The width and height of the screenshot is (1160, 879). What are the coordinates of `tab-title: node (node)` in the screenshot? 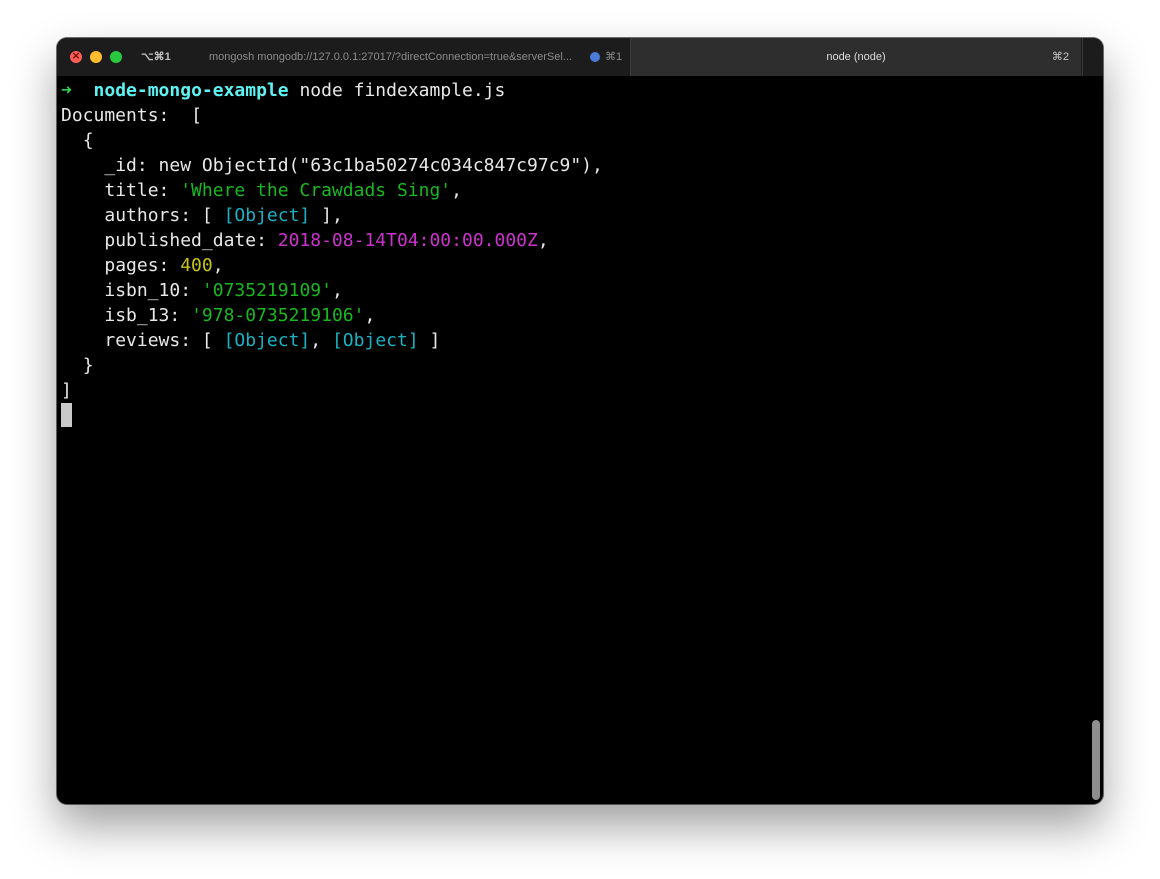 It's located at (856, 57).